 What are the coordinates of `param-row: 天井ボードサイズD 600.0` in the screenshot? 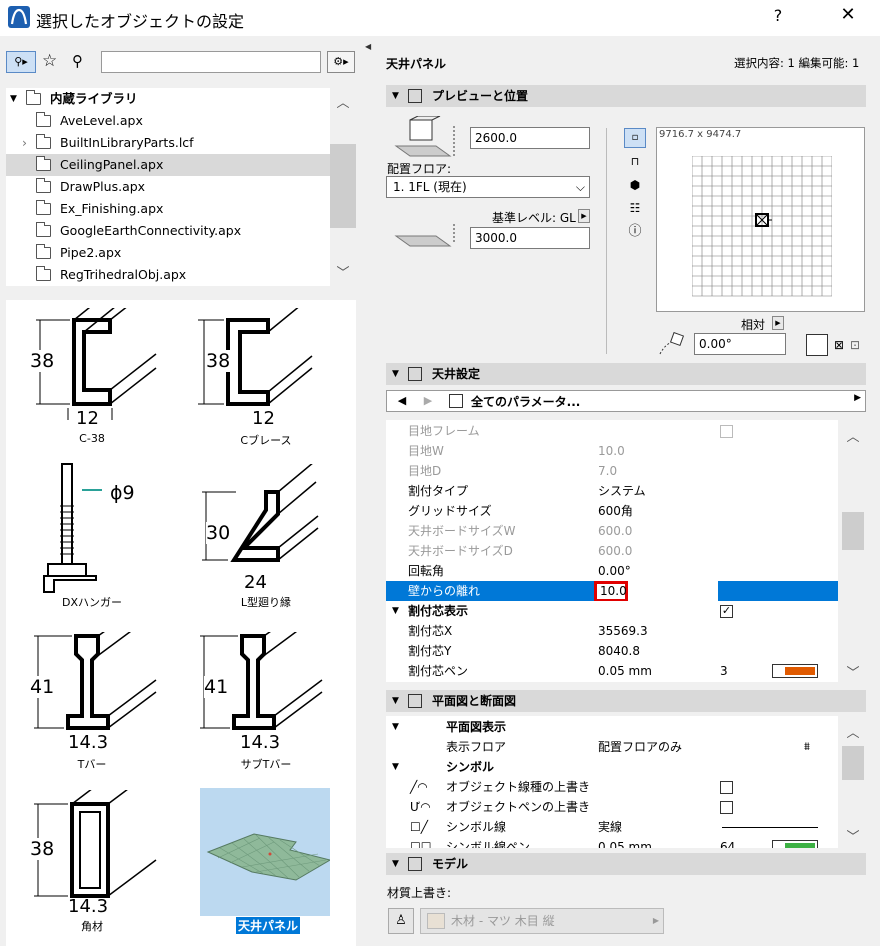 It's located at (612, 551).